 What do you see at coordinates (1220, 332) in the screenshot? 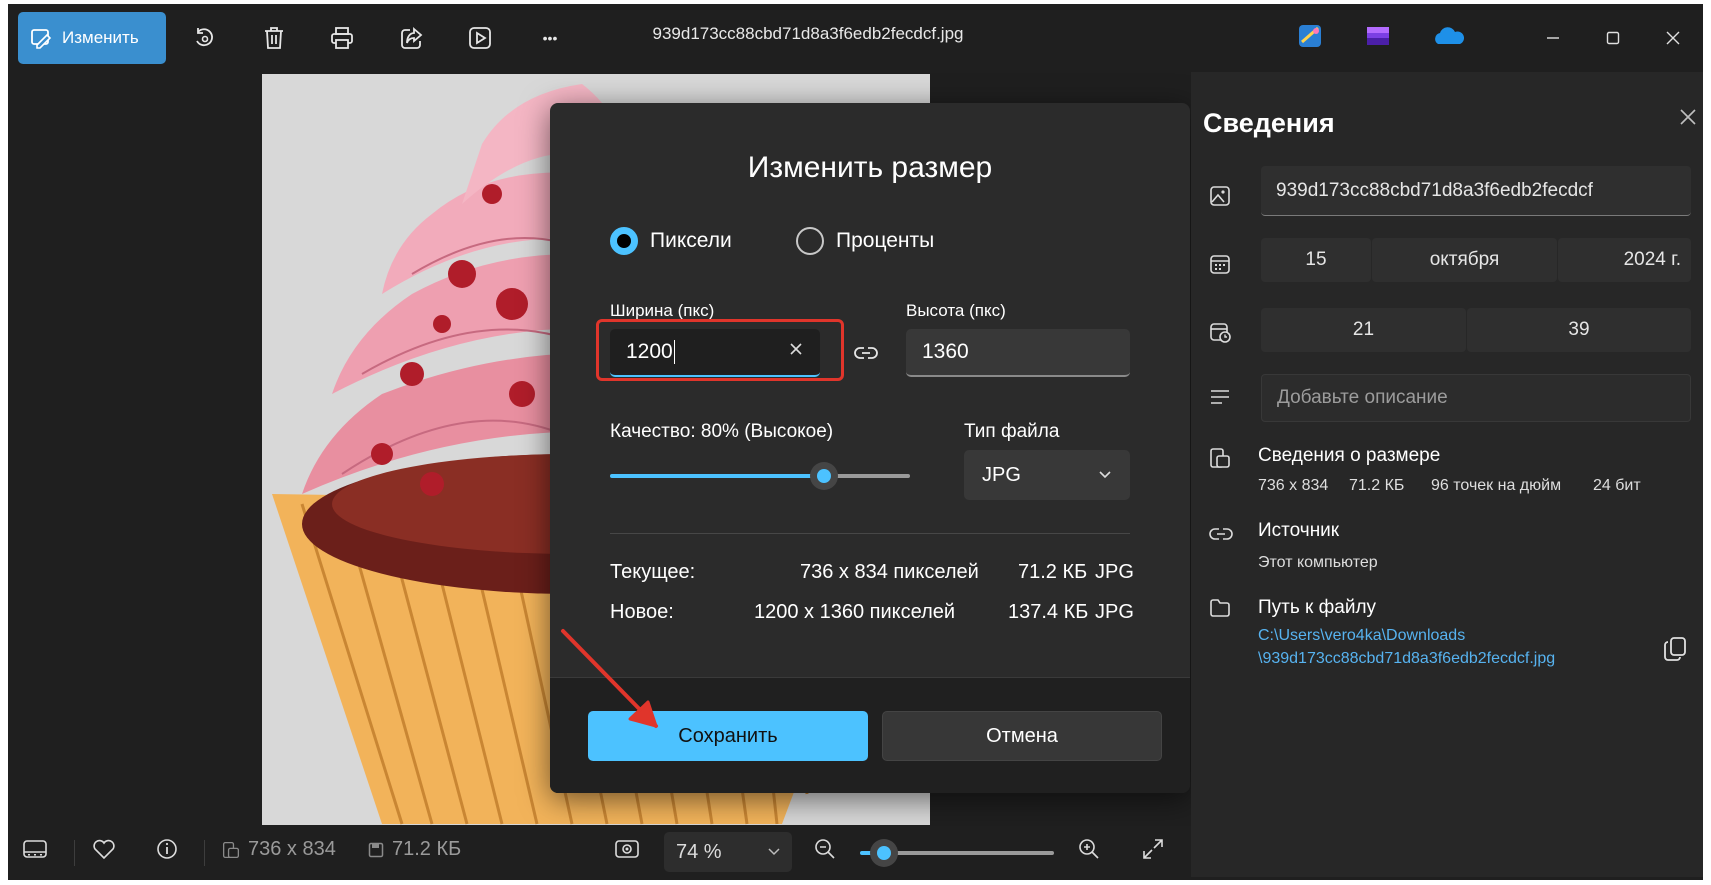
I see `clock-icon` at bounding box center [1220, 332].